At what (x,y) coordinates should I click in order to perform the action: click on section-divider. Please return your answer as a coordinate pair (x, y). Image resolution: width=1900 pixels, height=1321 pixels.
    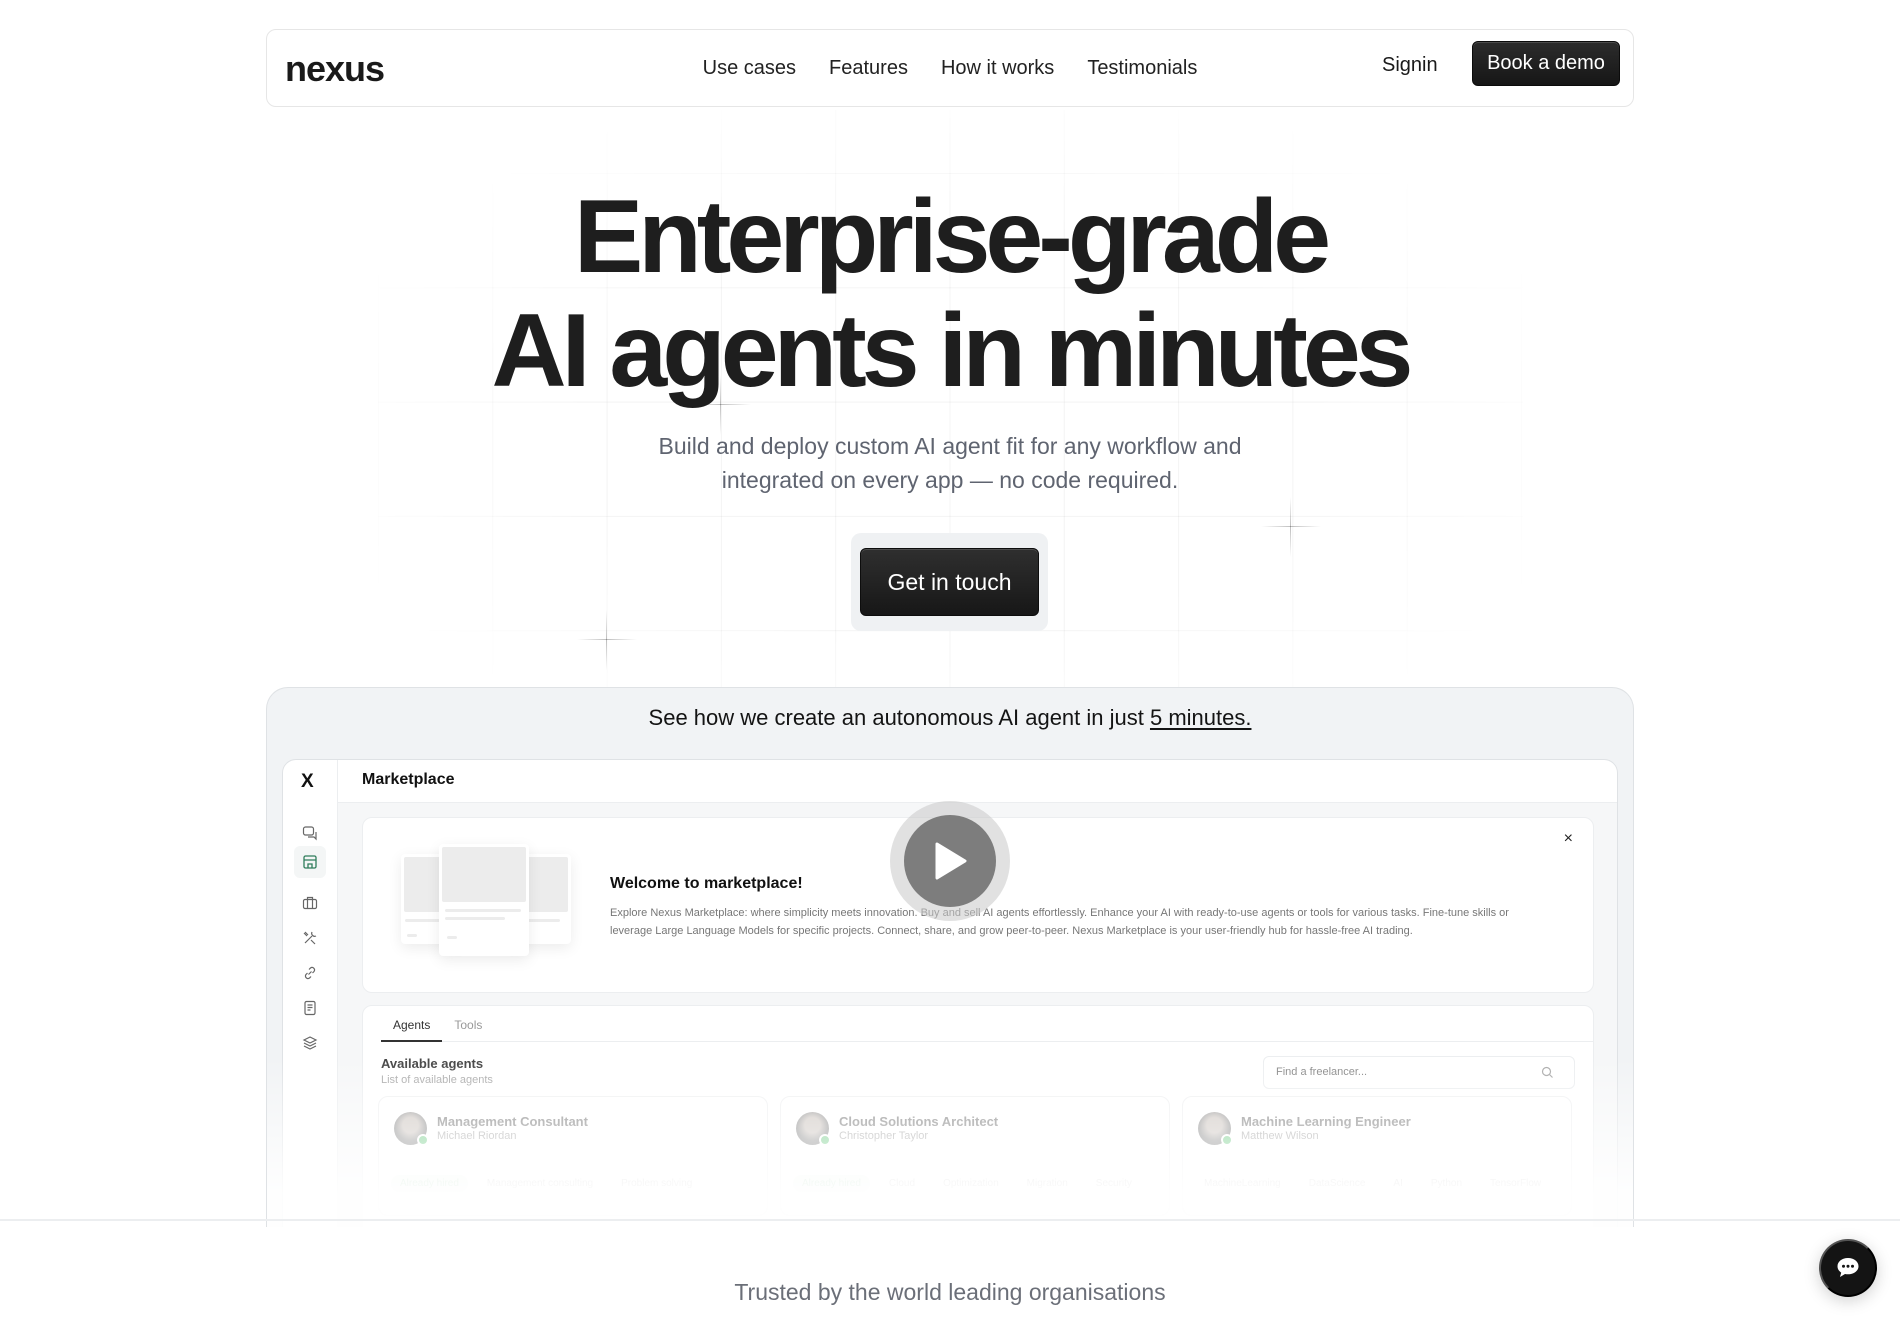
    Looking at the image, I should click on (950, 1220).